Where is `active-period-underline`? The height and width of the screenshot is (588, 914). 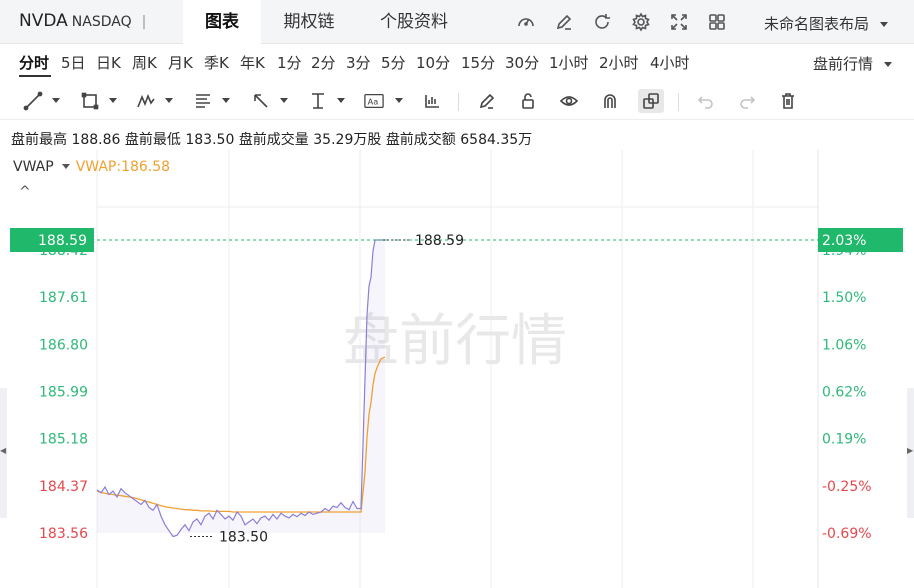 active-period-underline is located at coordinates (35, 76).